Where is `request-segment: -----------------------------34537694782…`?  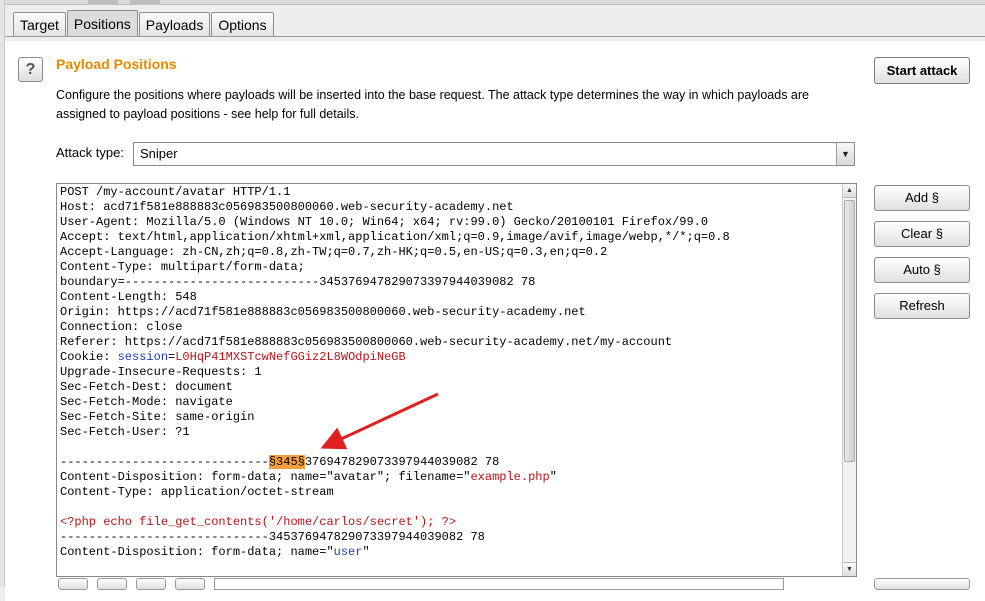 request-segment: -----------------------------34537694782… is located at coordinates (272, 537).